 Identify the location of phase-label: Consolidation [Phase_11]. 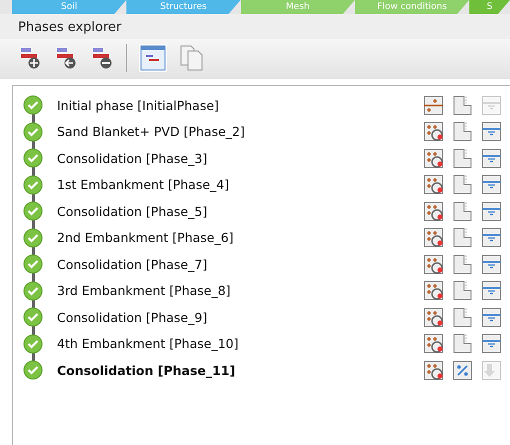
(235, 370).